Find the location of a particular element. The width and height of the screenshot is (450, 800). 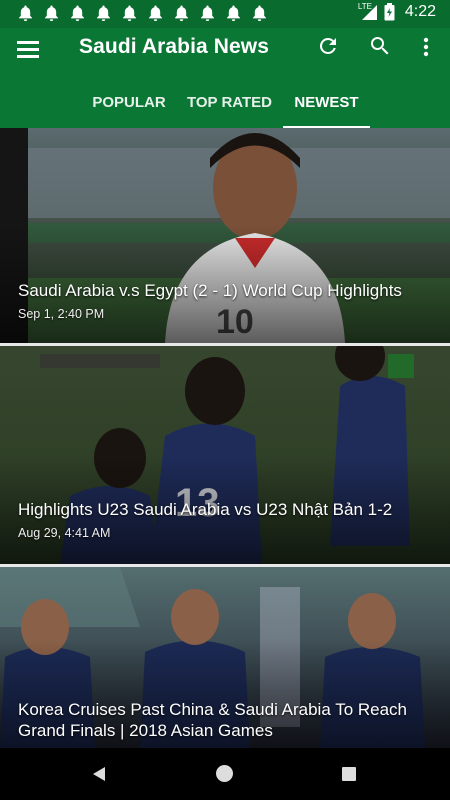

status-right: LTE 4:22 is located at coordinates (396, 11).